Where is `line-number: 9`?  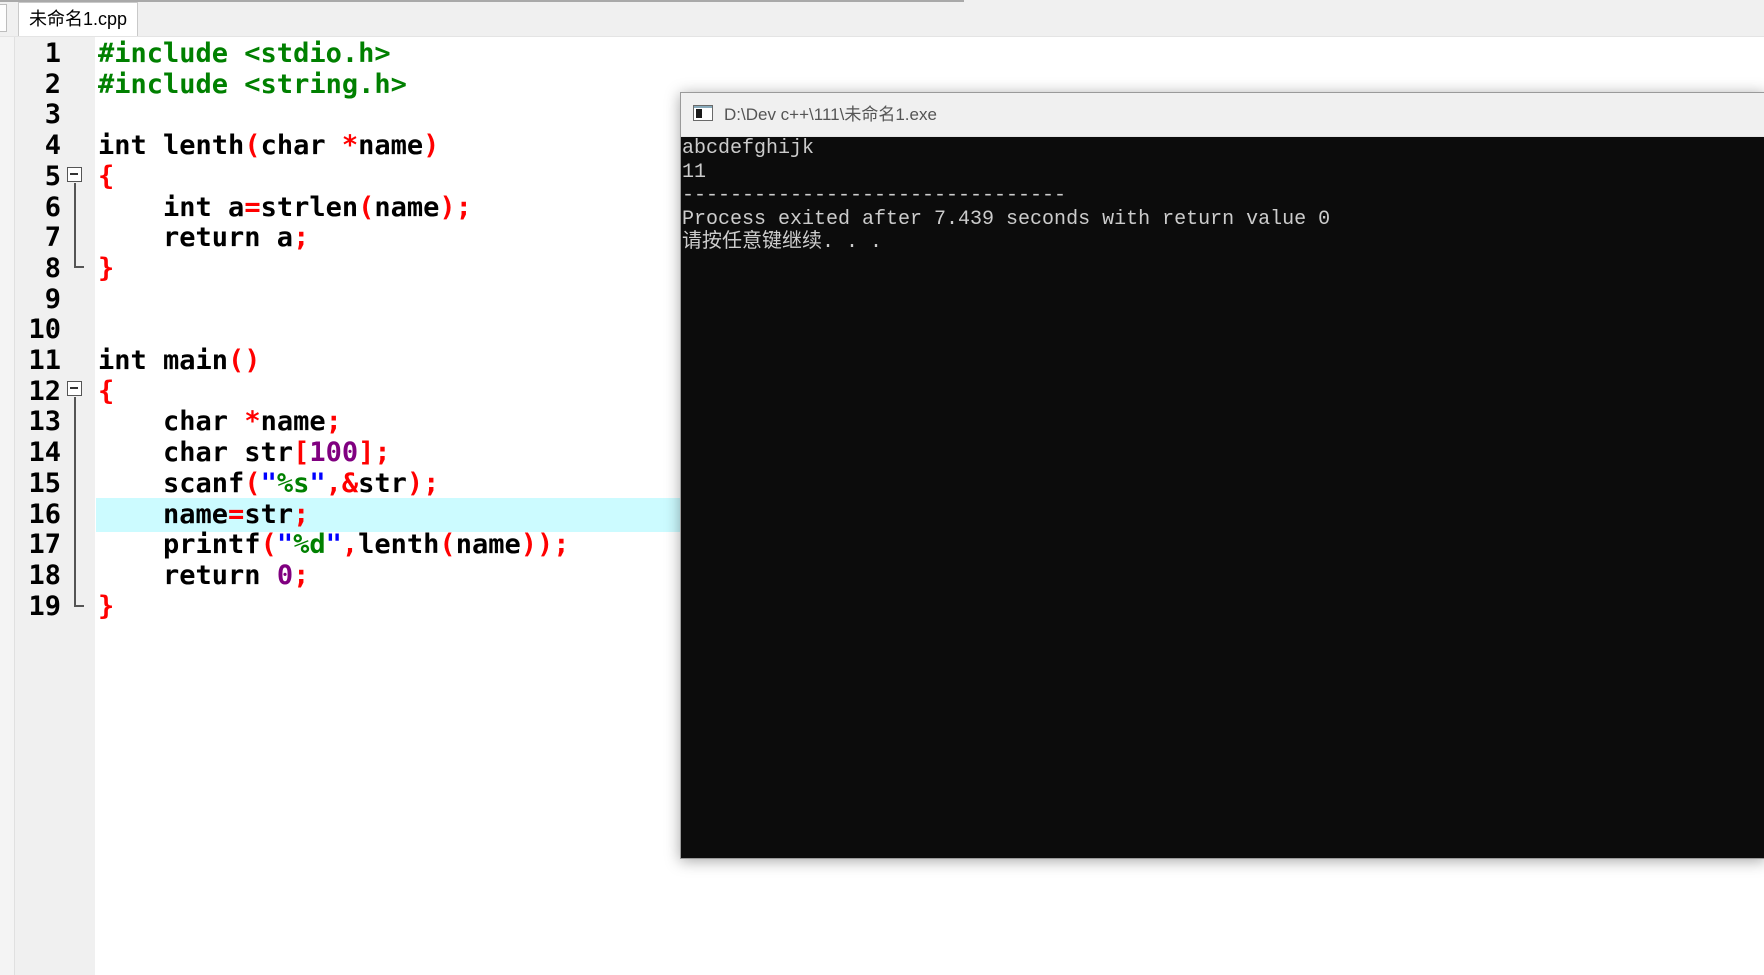 line-number: 9 is located at coordinates (52, 299).